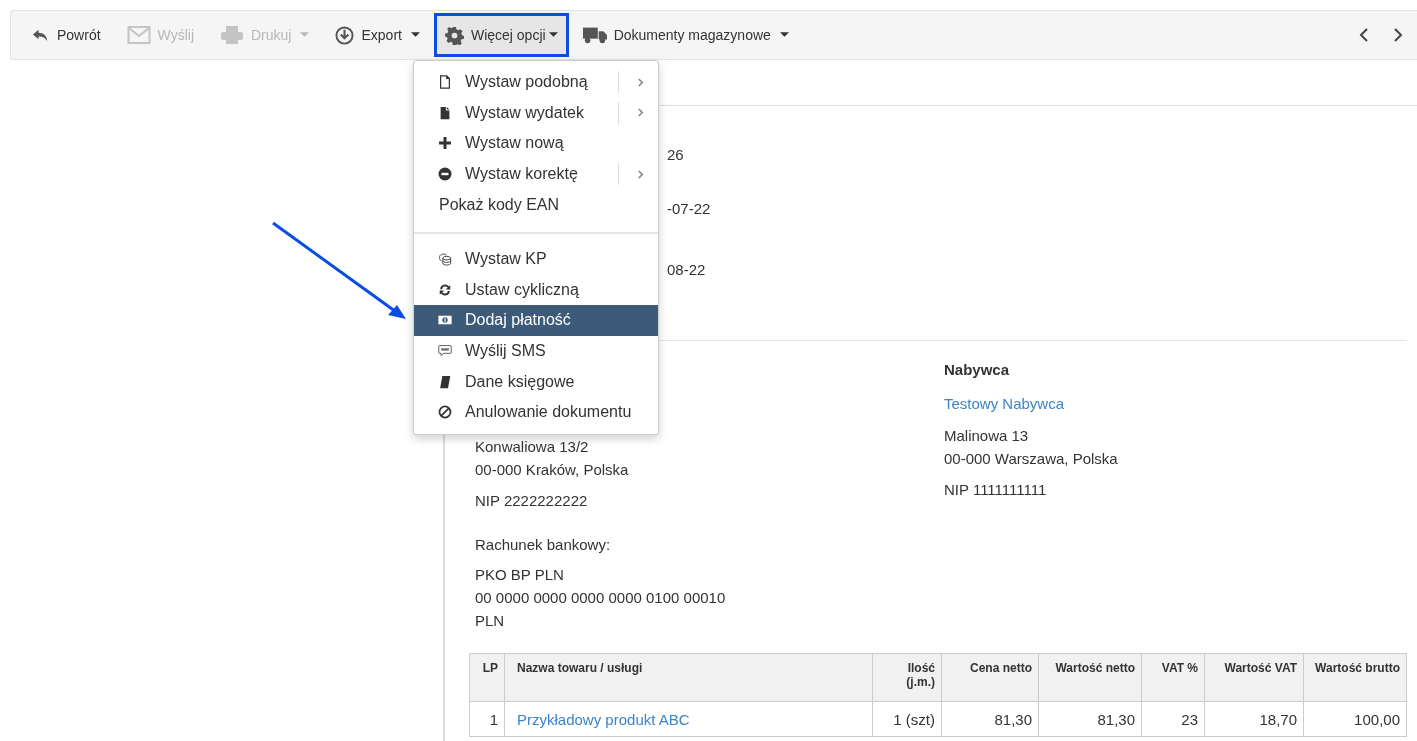  Describe the element at coordinates (536, 82) in the screenshot. I see `menu-item: Wystaw podobną` at that location.